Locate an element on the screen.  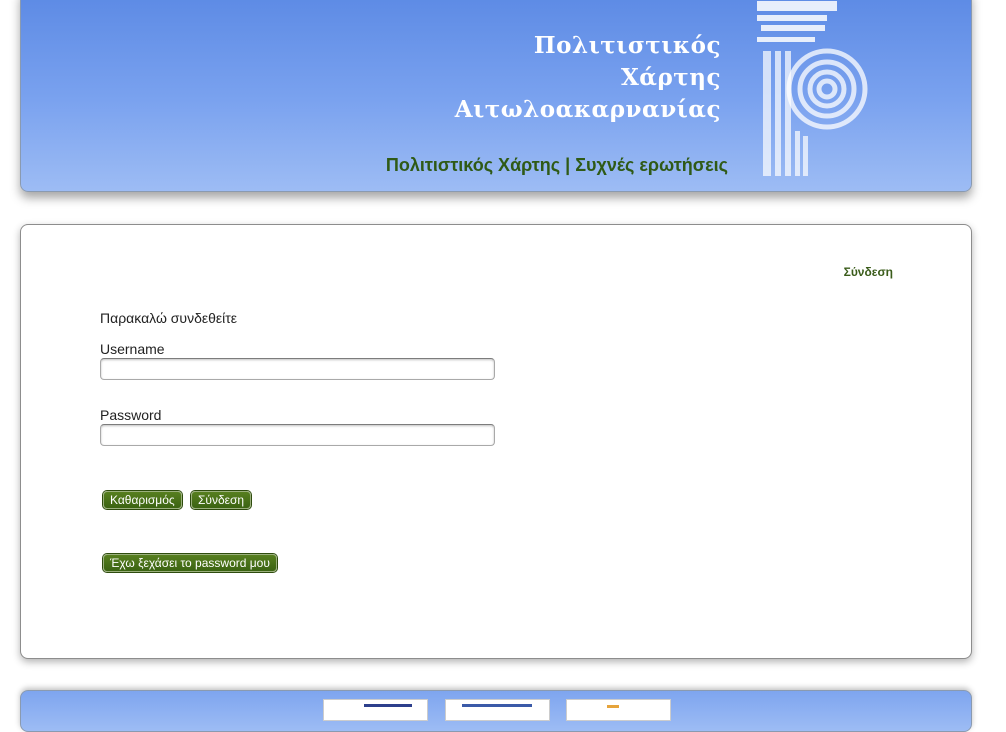
site-title-line-2: Χάρτης is located at coordinates (670, 77).